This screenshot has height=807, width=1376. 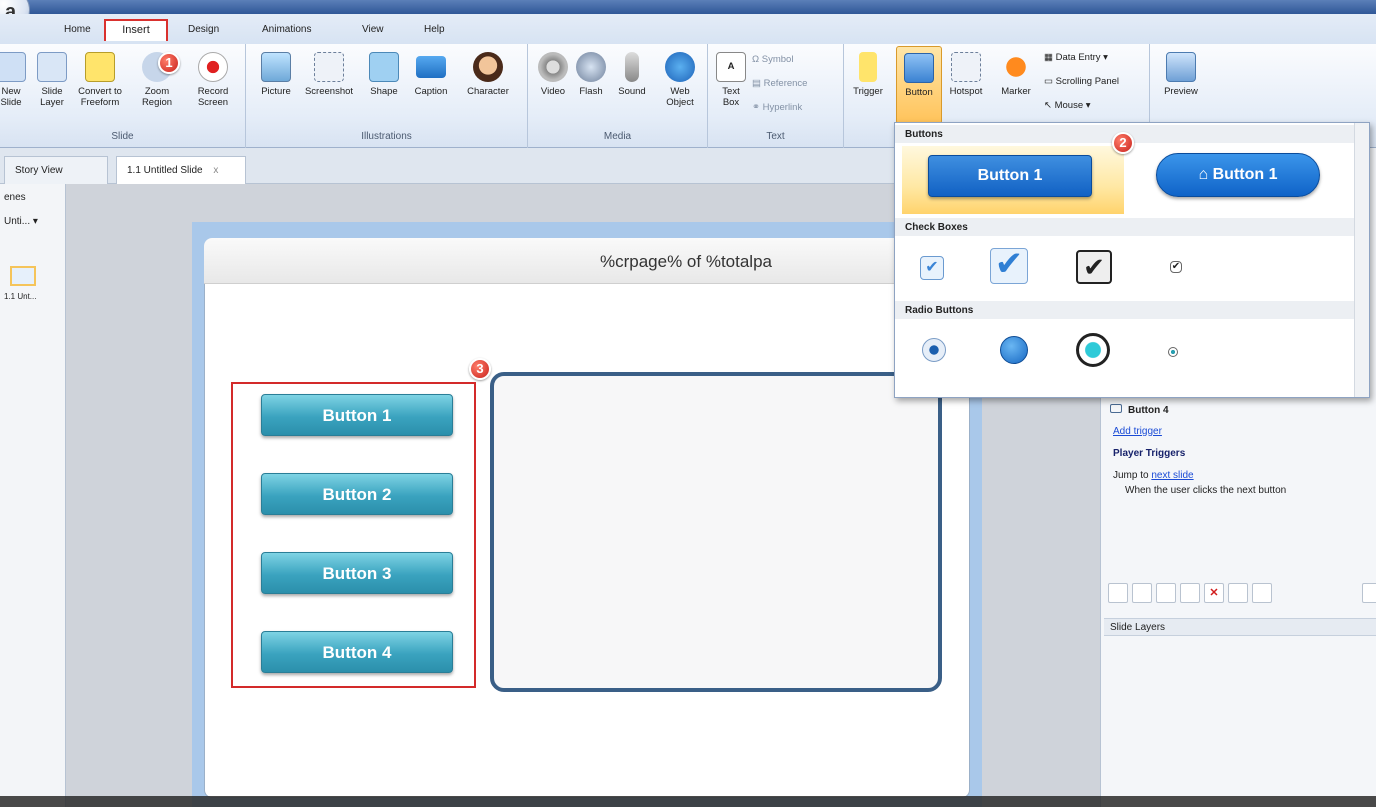 I want to click on hotspot-button: Hotspot, so click(x=966, y=74).